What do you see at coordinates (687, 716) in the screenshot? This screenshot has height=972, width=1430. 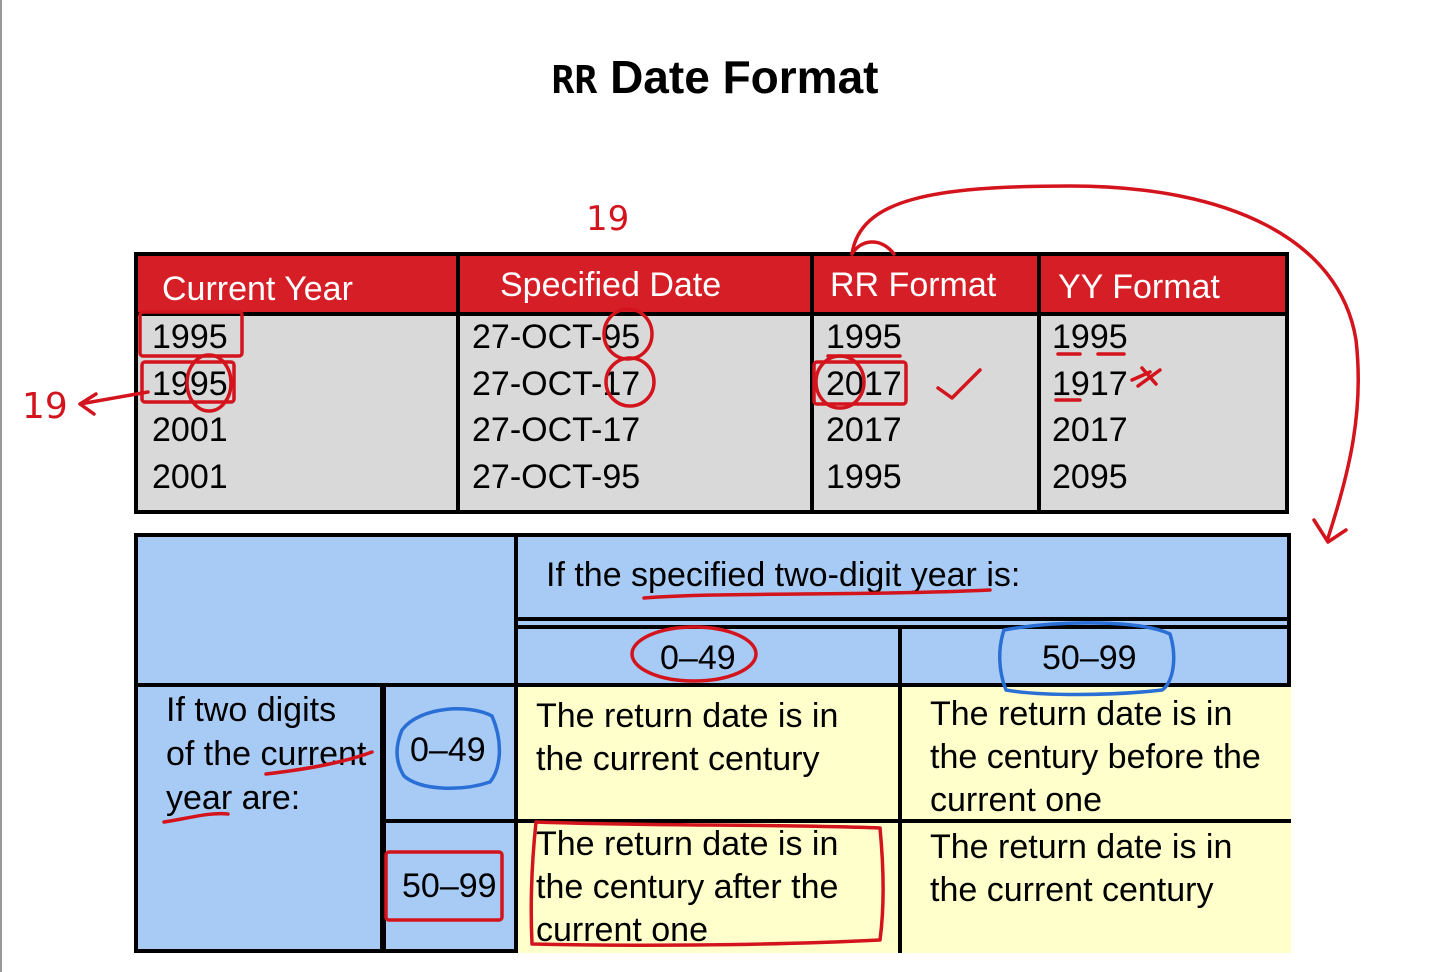 I see `result-r1c1-line: The return date is in` at bounding box center [687, 716].